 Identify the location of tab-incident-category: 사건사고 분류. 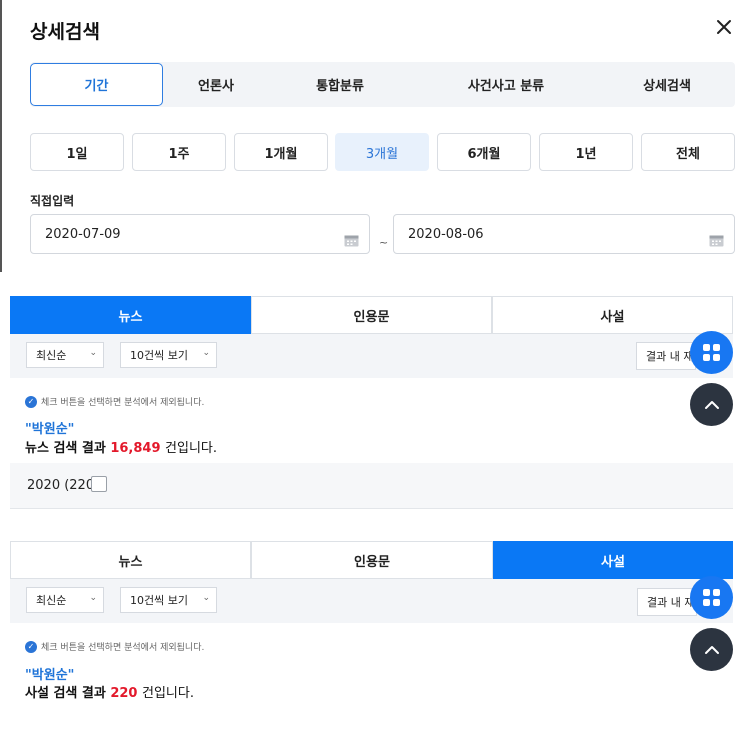
(506, 84).